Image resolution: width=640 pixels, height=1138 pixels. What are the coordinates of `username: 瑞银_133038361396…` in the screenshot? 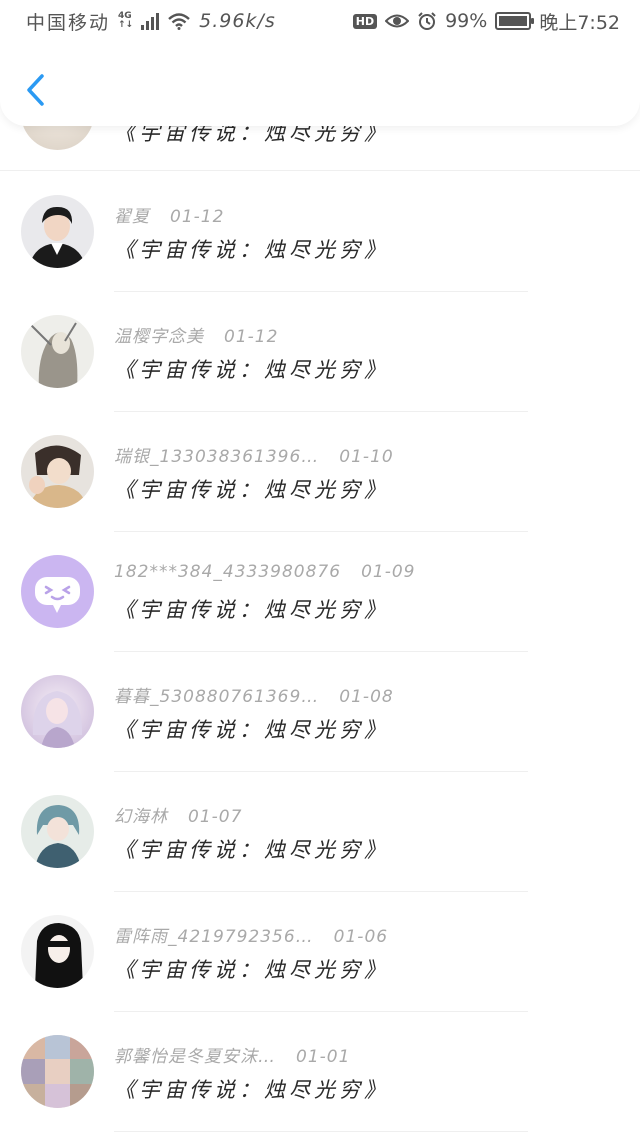 It's located at (216, 457).